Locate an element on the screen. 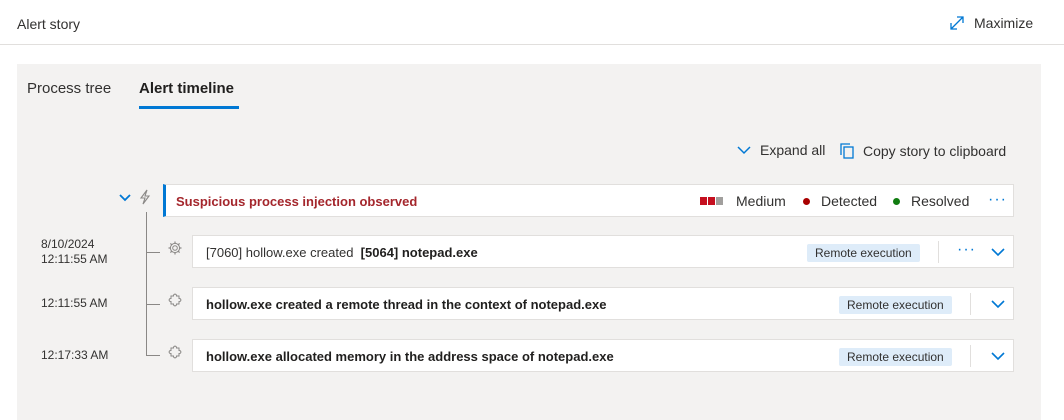  tab-alert-timeline: Alert timeline is located at coordinates (186, 88).